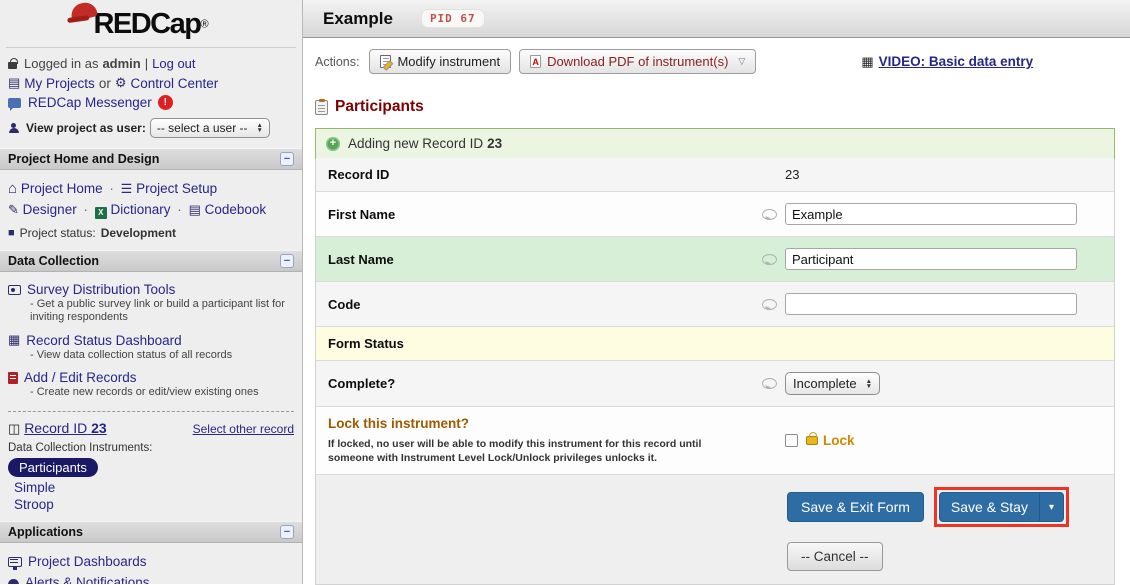  I want to click on save-exit-form-button: Save & Exit Form, so click(855, 507).